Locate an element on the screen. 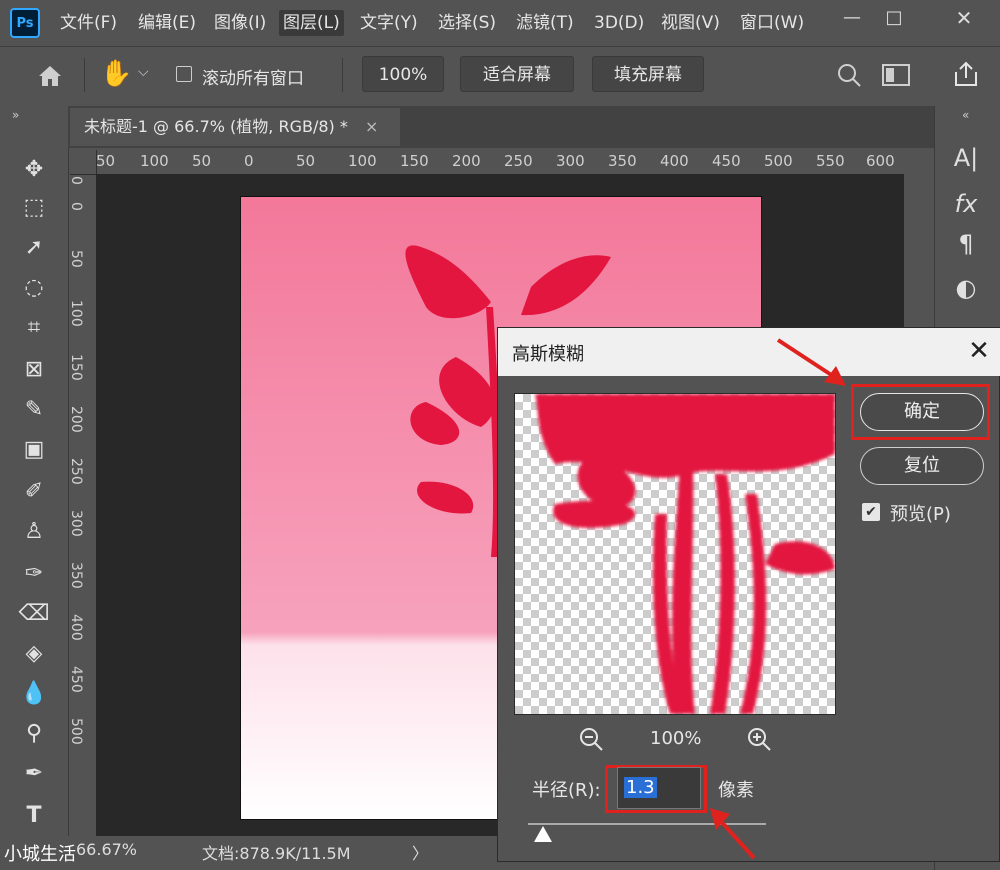 The width and height of the screenshot is (1000, 870). zoom-out-icon is located at coordinates (591, 739).